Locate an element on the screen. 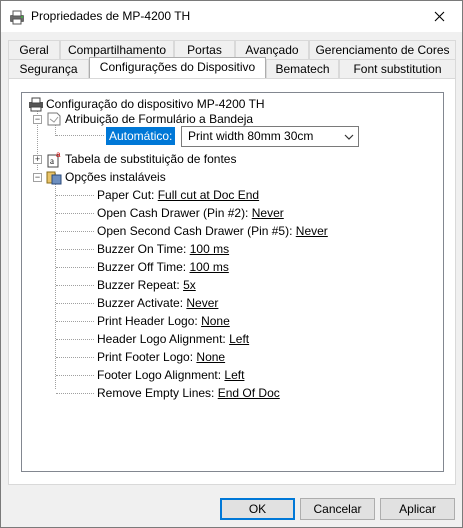 This screenshot has width=463, height=528. option-label: Buzzer Off Time: is located at coordinates (142, 267).